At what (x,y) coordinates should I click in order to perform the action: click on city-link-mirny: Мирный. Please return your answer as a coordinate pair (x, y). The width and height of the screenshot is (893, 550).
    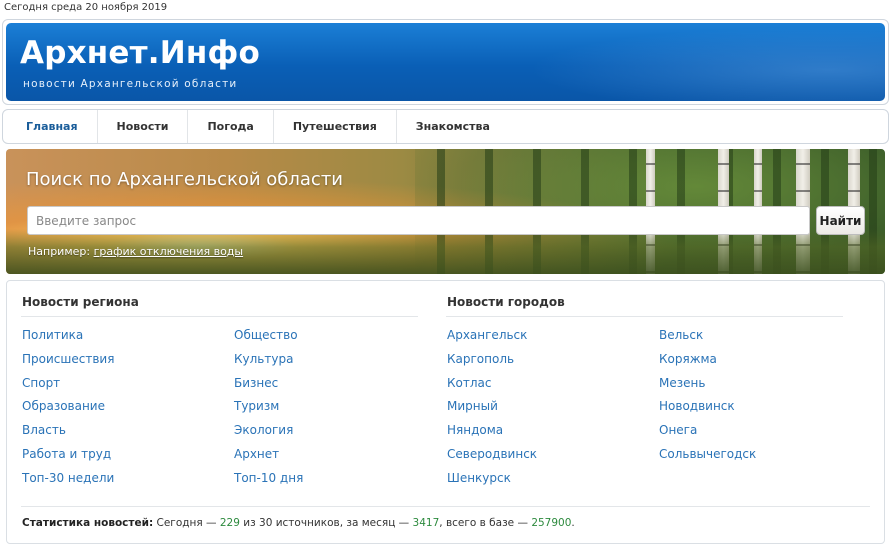
    Looking at the image, I should click on (492, 410).